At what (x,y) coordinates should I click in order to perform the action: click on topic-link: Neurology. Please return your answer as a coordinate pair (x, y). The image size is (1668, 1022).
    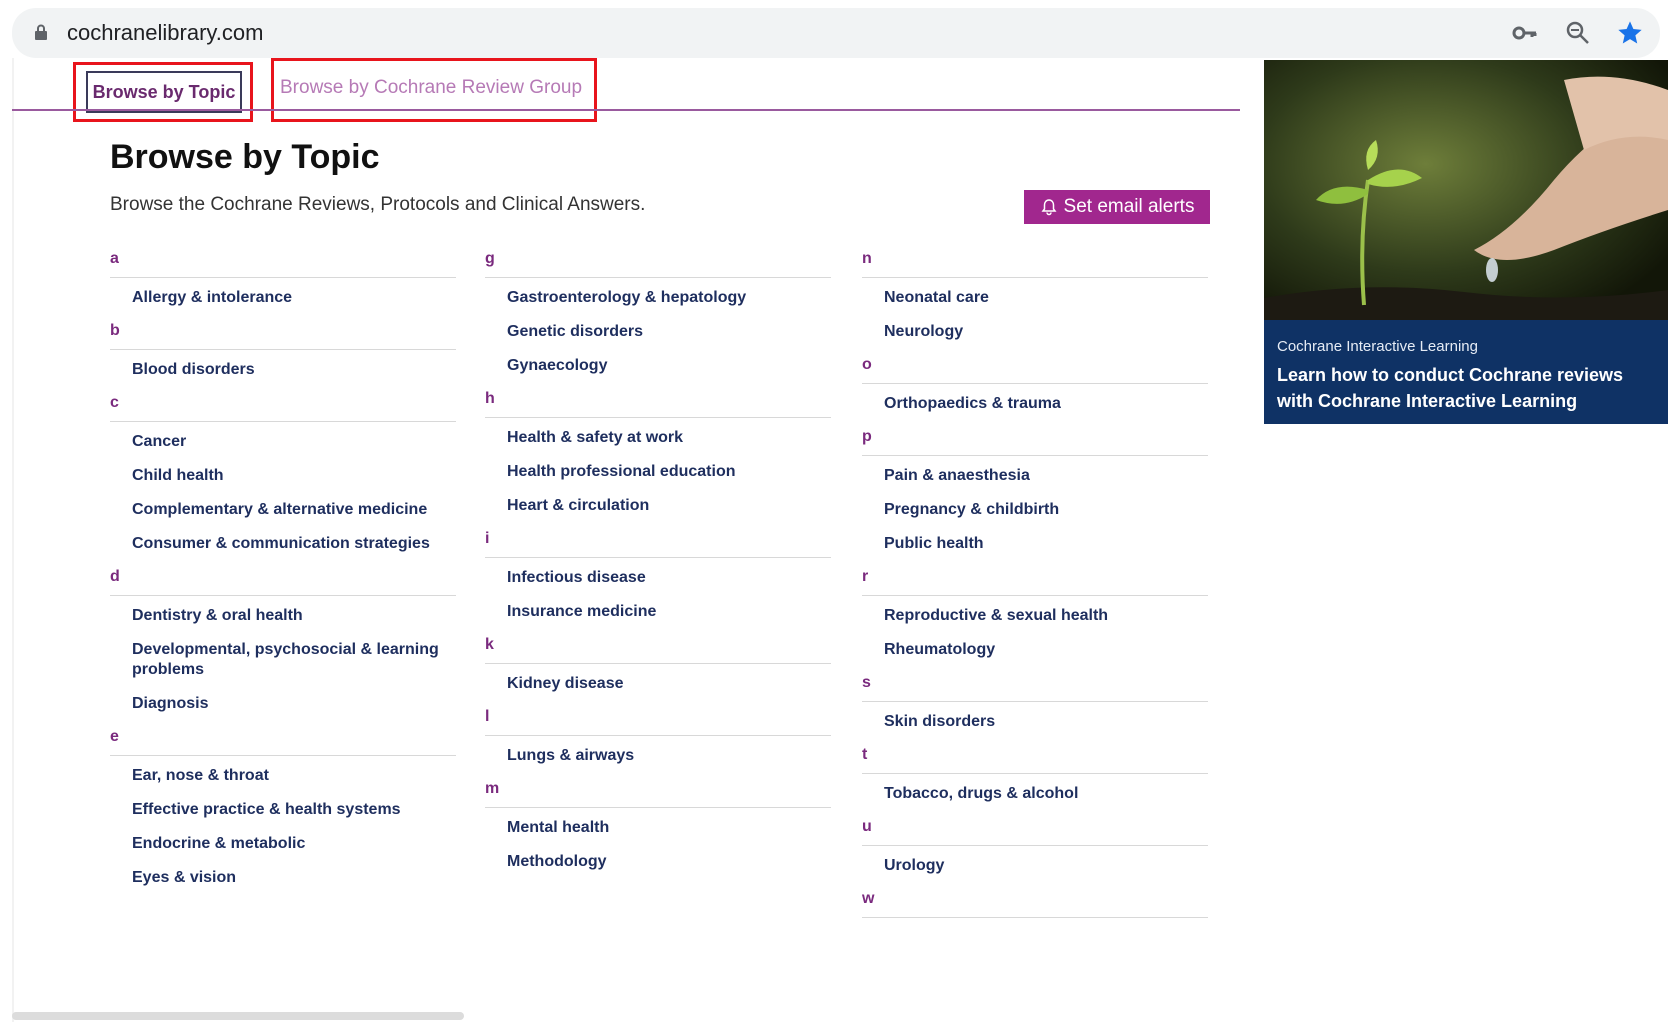
    Looking at the image, I should click on (1035, 332).